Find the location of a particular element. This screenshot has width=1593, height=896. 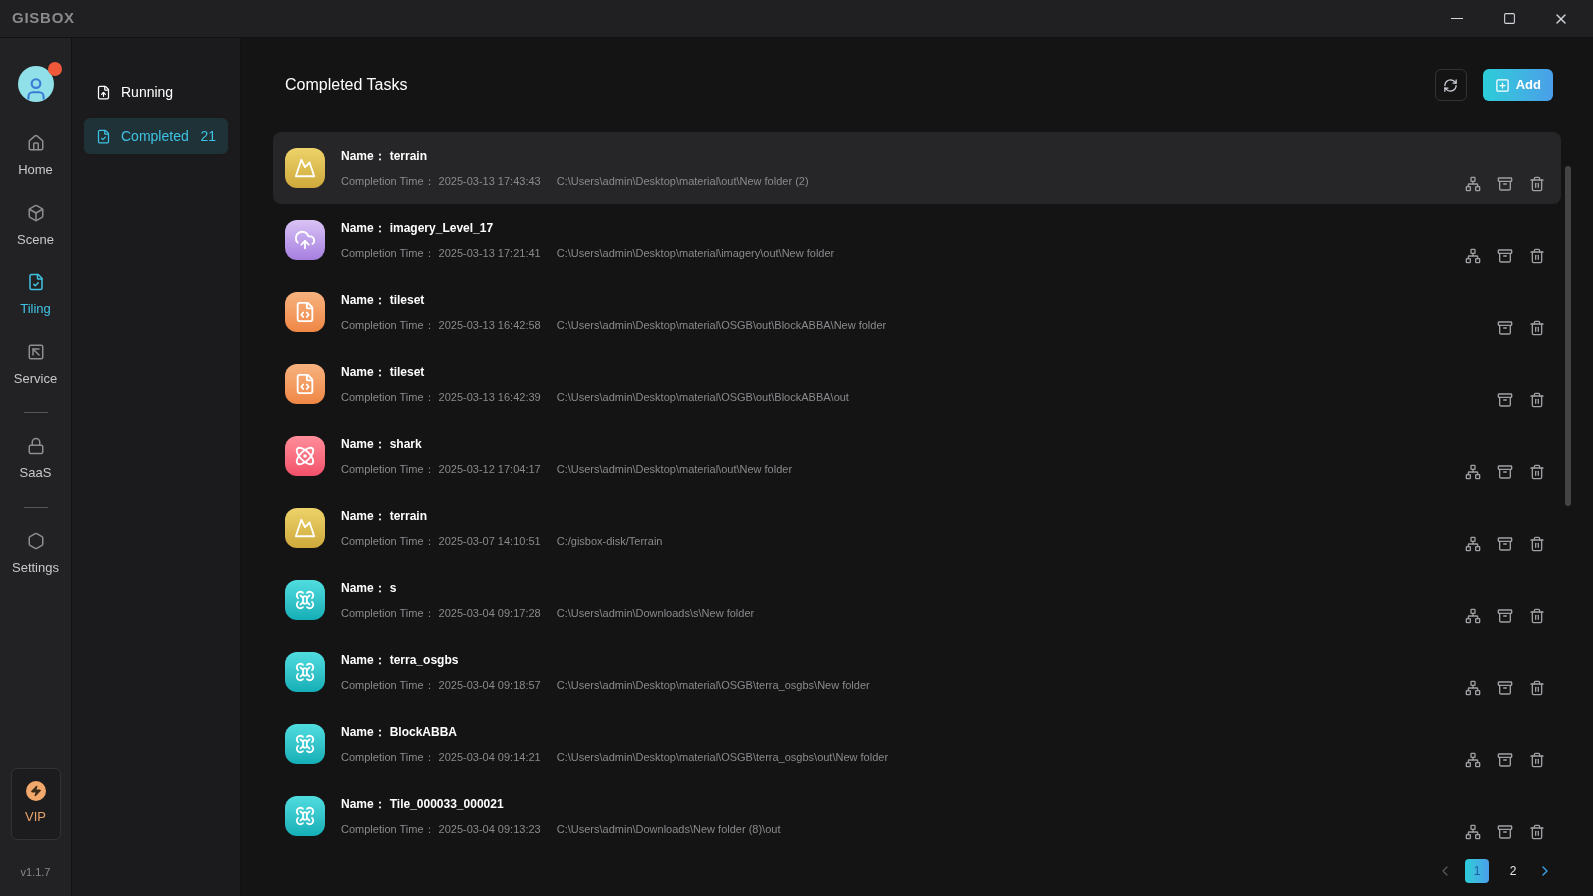

task-row: Name： s Completion Time： 2025-03-04 09:17:28 C:\Users\admin\Downloads\s\New folder is located at coordinates (917, 600).